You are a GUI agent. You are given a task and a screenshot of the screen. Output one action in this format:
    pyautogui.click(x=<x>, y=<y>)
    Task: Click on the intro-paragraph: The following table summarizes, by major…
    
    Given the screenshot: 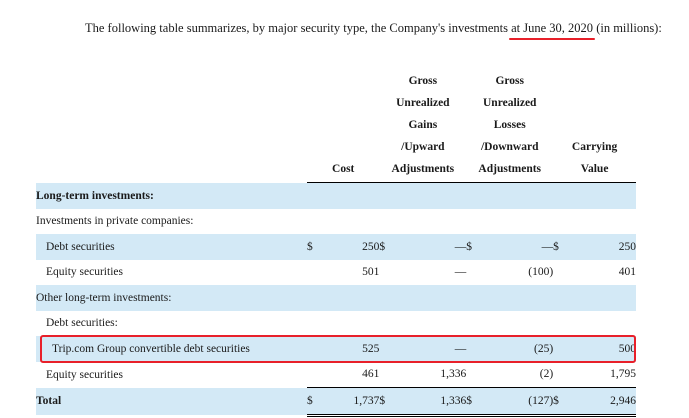 What is the action you would take?
    pyautogui.click(x=355, y=29)
    